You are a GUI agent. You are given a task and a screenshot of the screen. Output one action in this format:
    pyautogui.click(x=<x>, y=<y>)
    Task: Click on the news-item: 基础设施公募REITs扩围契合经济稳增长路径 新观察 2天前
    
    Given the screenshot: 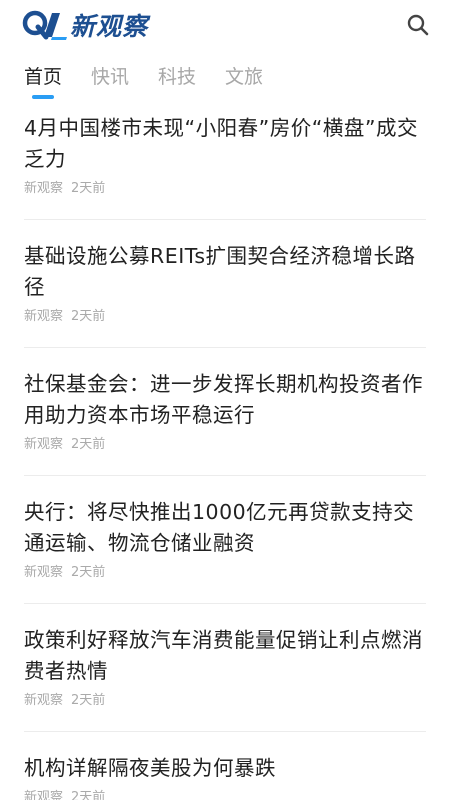 What is the action you would take?
    pyautogui.click(x=225, y=282)
    